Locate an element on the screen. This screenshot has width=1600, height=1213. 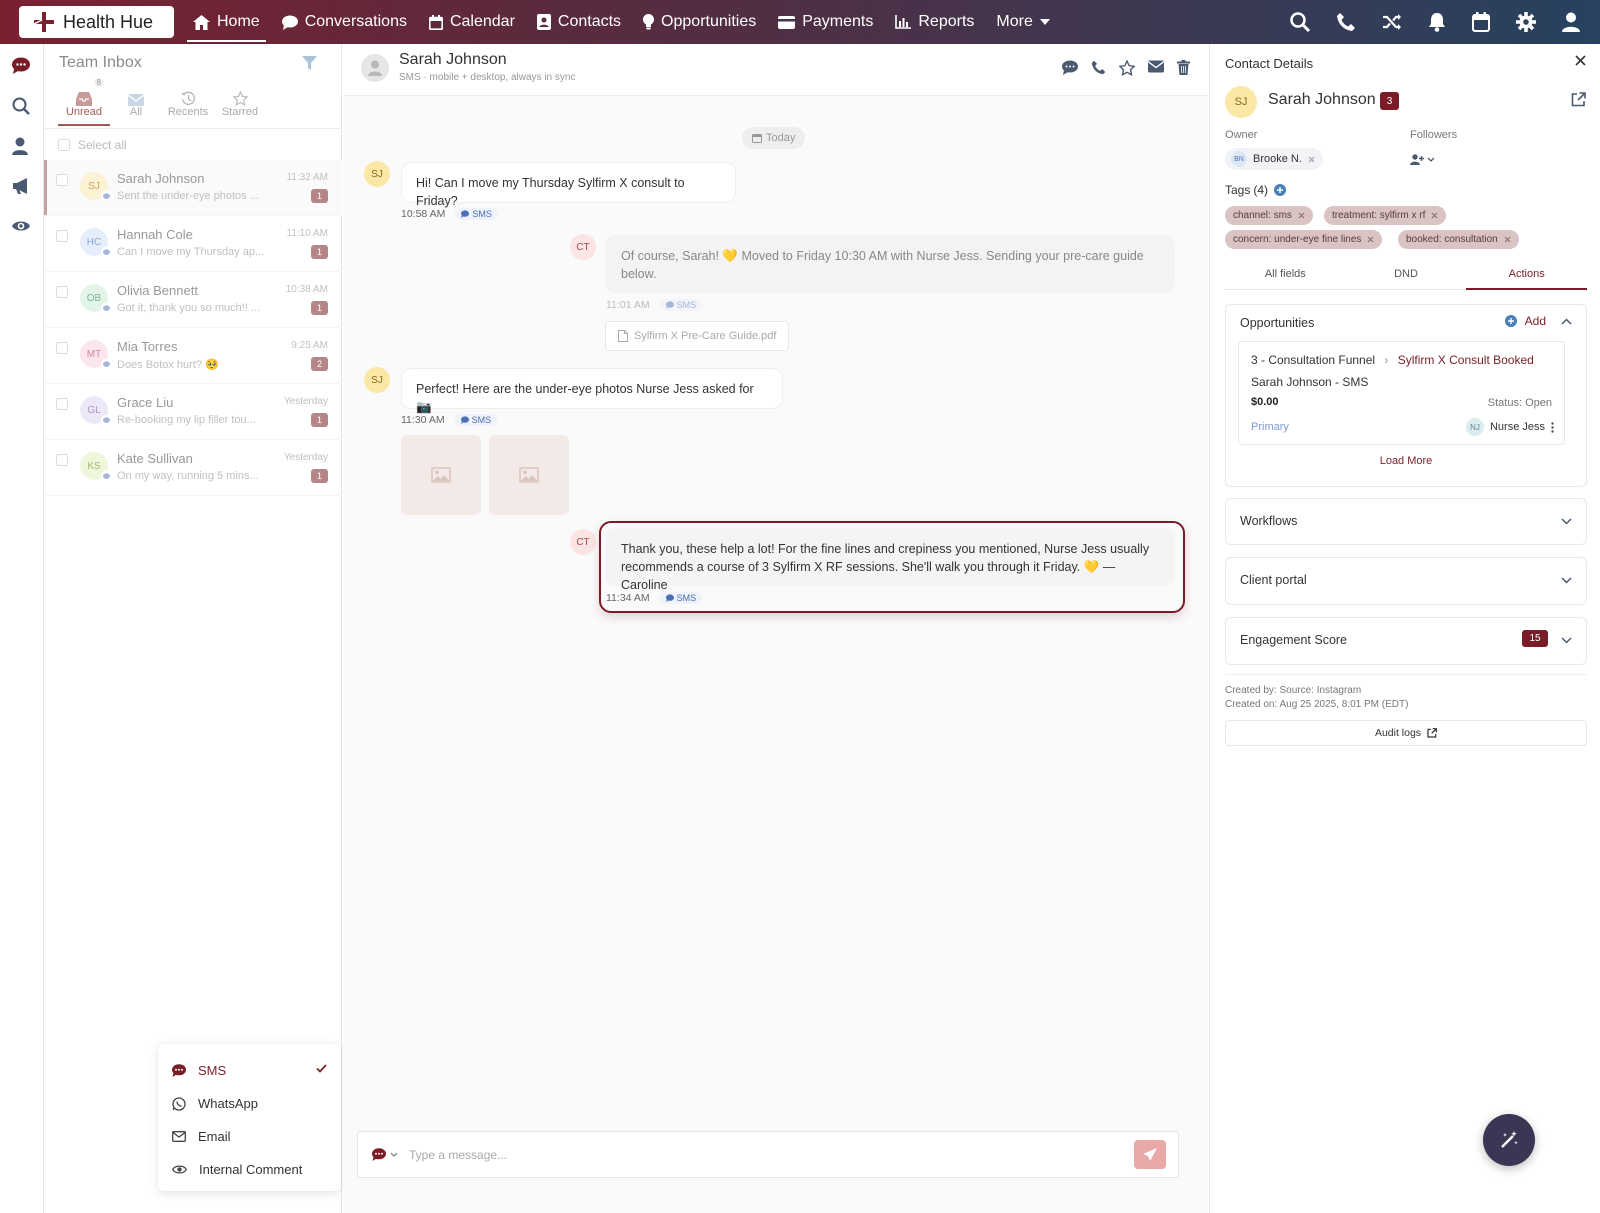
tab-recents: Recents is located at coordinates (188, 104).